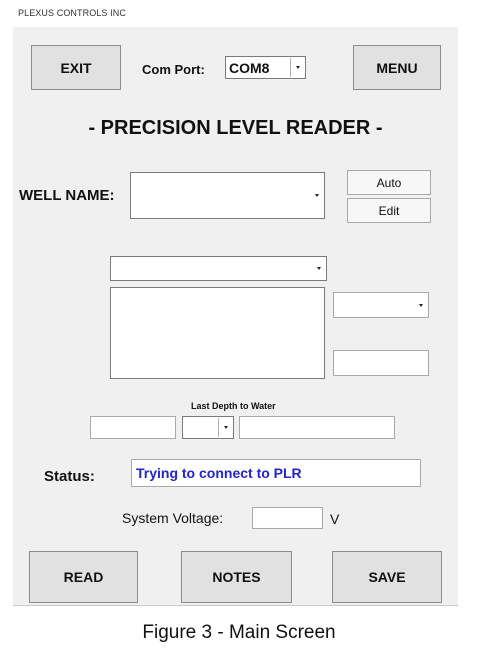 Image resolution: width=478 pixels, height=653 pixels. What do you see at coordinates (389, 182) in the screenshot?
I see `auto-button: Auto` at bounding box center [389, 182].